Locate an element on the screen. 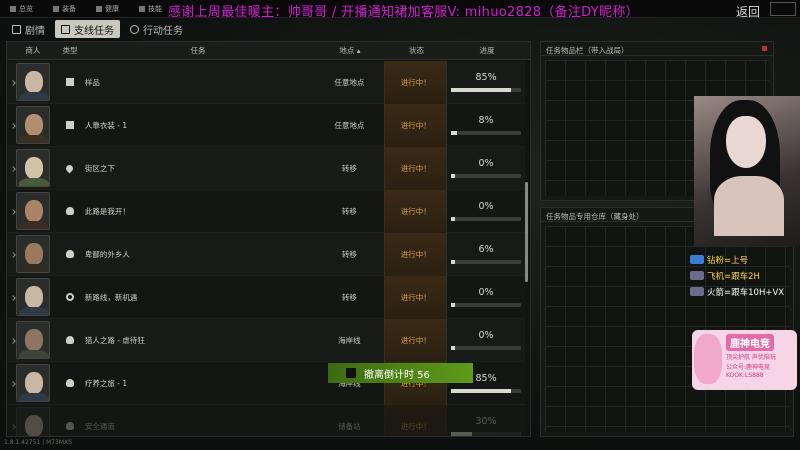  header-type: 类型 is located at coordinates (70, 50).